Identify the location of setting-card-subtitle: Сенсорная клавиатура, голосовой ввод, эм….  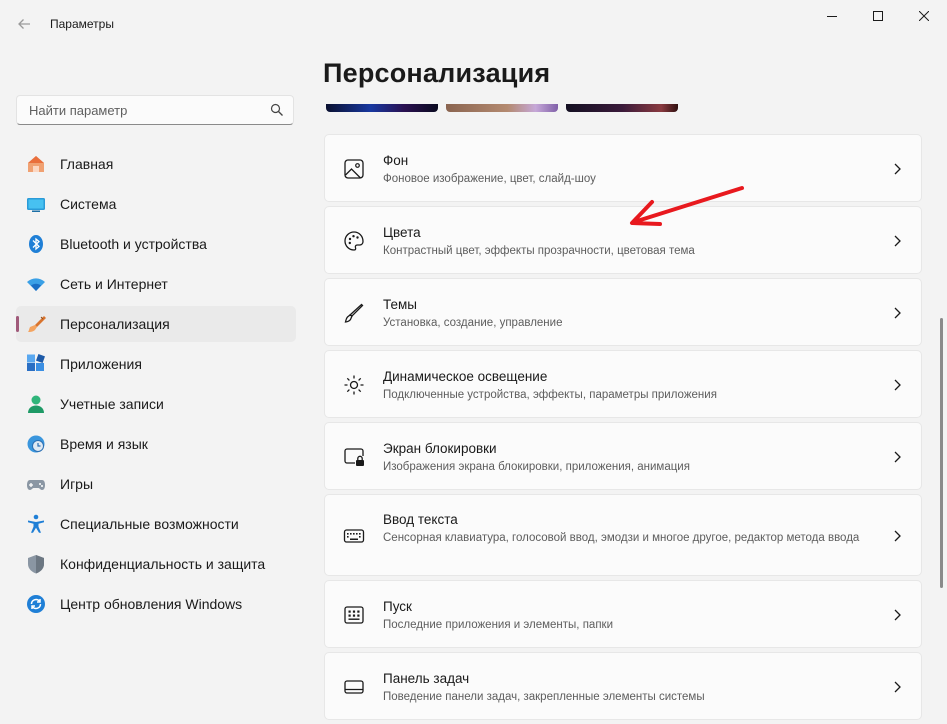
(621, 538).